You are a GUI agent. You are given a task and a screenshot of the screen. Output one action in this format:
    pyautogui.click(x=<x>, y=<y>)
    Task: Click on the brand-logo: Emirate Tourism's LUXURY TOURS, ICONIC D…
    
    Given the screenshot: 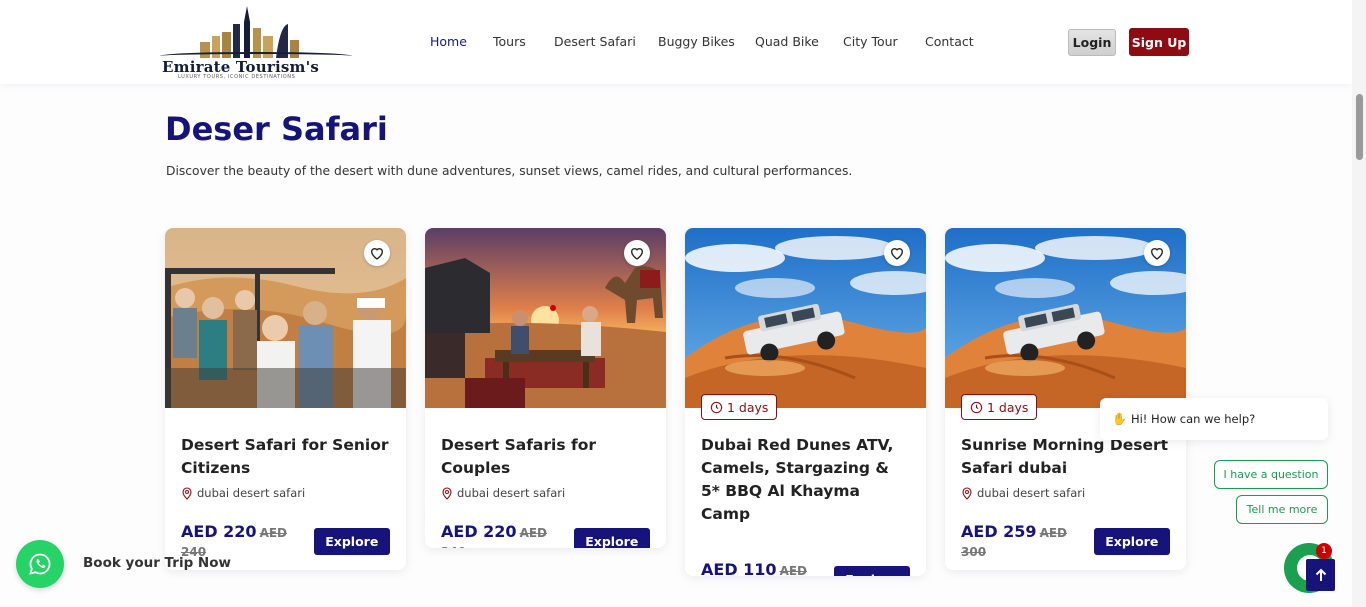 What is the action you would take?
    pyautogui.click(x=257, y=43)
    